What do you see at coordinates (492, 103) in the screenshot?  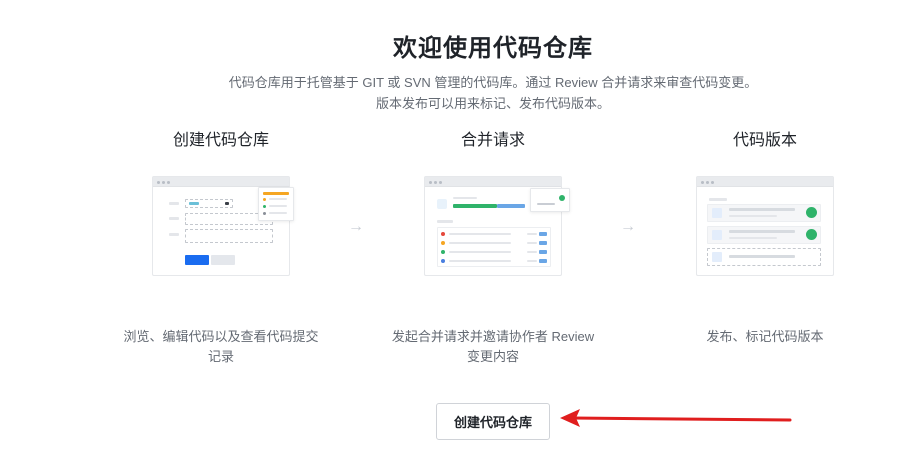 I see `subtitle-line-2: 版本发布可以用来标记、发布代码版本。` at bounding box center [492, 103].